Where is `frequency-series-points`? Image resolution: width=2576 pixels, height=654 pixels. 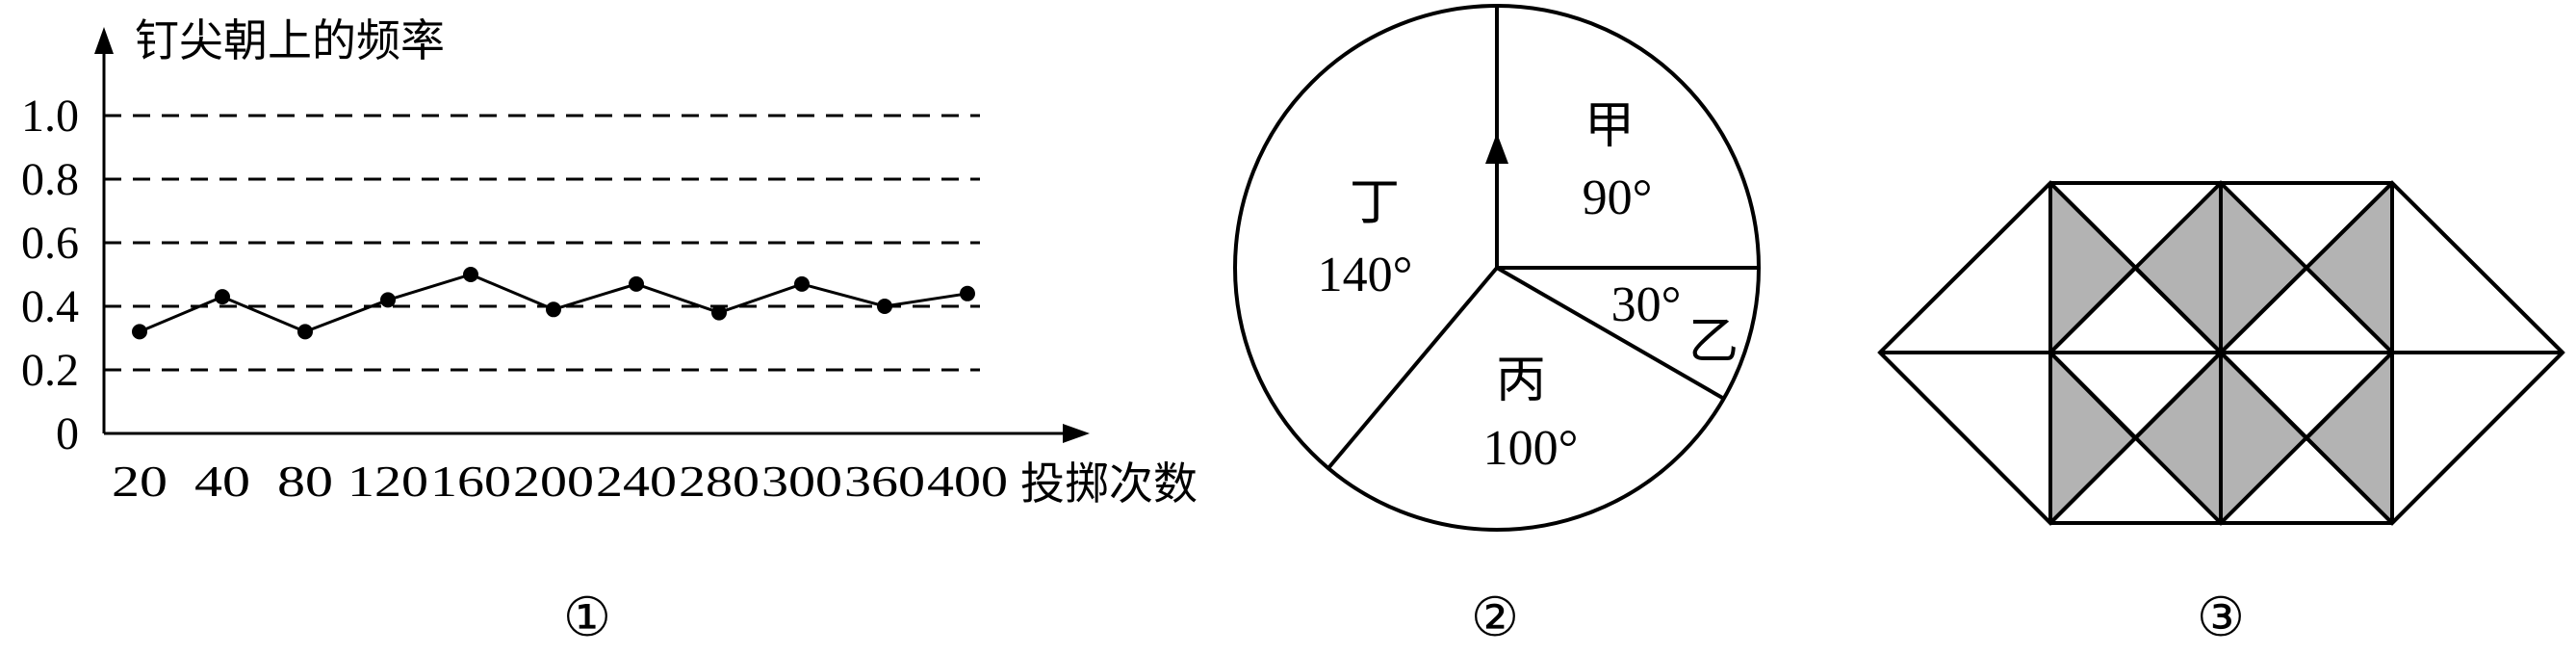
frequency-series-points is located at coordinates (554, 303).